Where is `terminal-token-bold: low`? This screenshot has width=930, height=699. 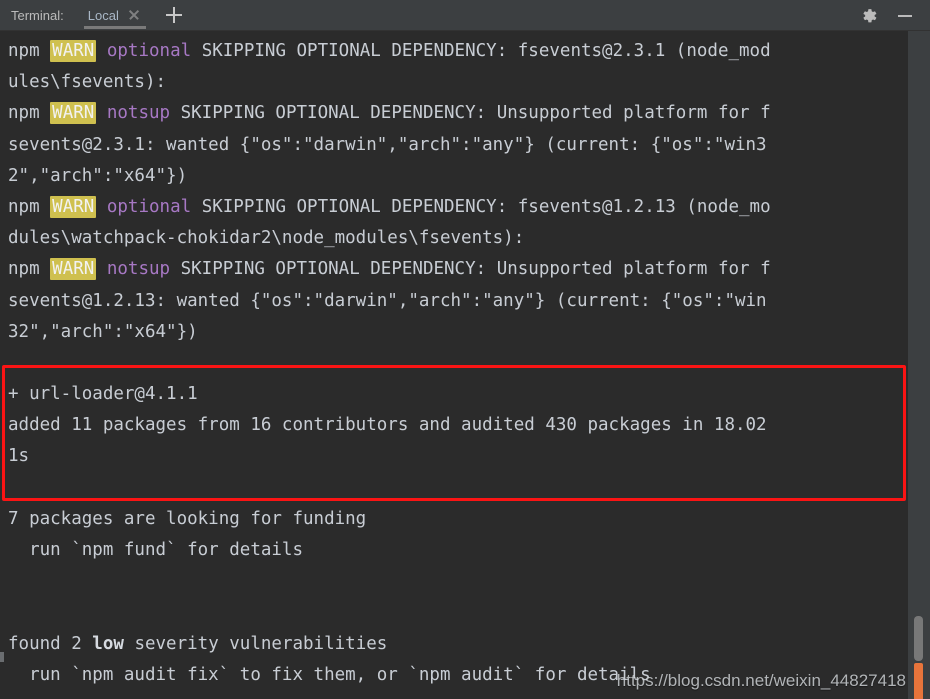 terminal-token-bold: low is located at coordinates (108, 643).